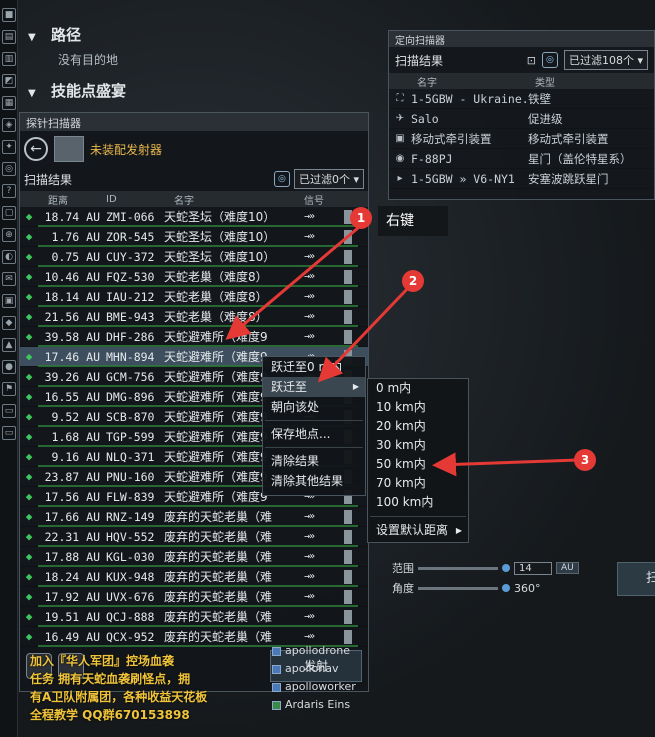  I want to click on menu-warp-20km: 20 km内, so click(418, 426).